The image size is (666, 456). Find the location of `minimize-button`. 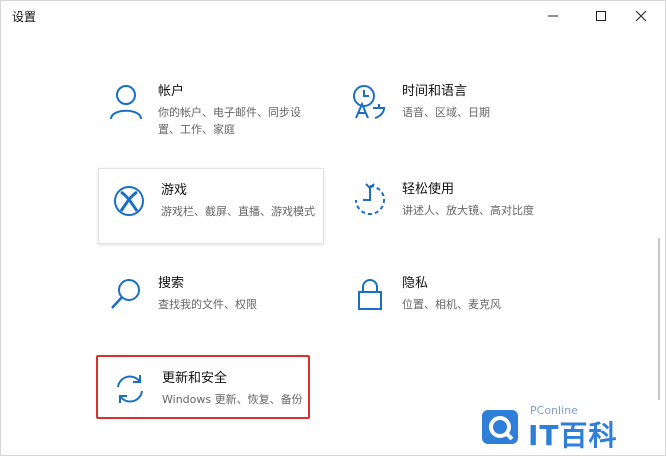

minimize-button is located at coordinates (553, 16).